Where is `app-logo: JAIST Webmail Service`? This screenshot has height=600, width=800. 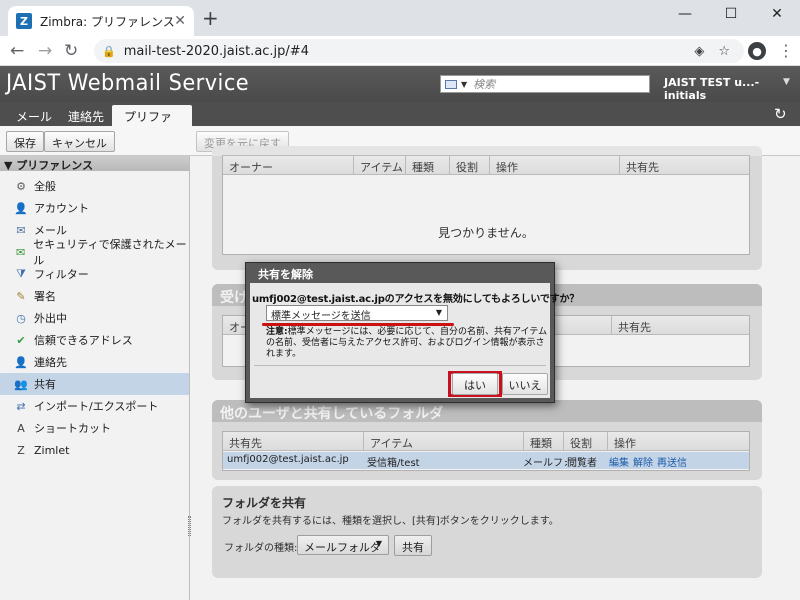
app-logo: JAIST Webmail Service is located at coordinates (128, 83).